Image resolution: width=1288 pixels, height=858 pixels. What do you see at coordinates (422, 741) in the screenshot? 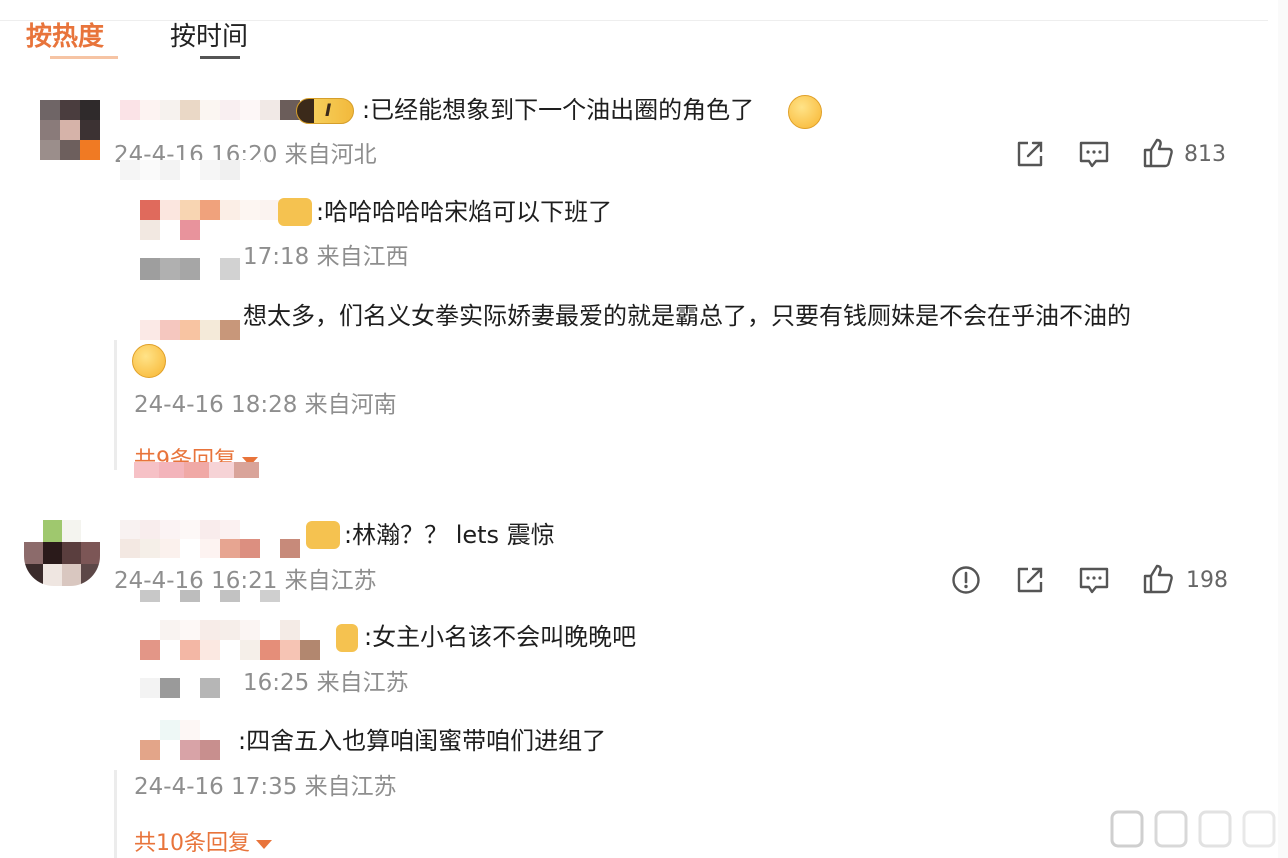
I see `reply-text: :四舍五入也算咱闺蜜带咱们进组了` at bounding box center [422, 741].